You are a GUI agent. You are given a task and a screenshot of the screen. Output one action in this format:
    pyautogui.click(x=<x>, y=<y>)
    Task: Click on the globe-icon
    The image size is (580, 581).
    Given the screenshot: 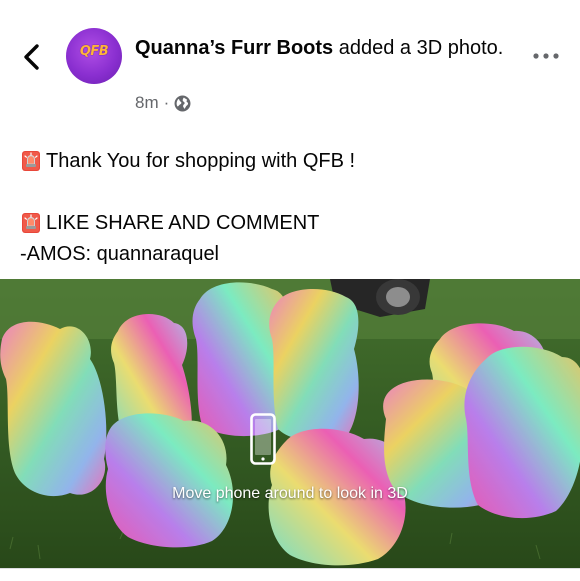 What is the action you would take?
    pyautogui.click(x=182, y=103)
    